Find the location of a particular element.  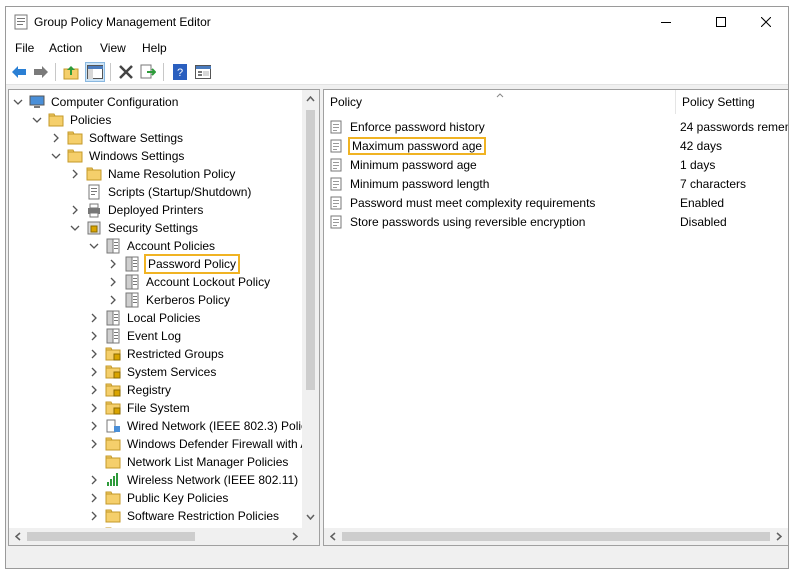

scroll-right-icon is located at coordinates (295, 536).